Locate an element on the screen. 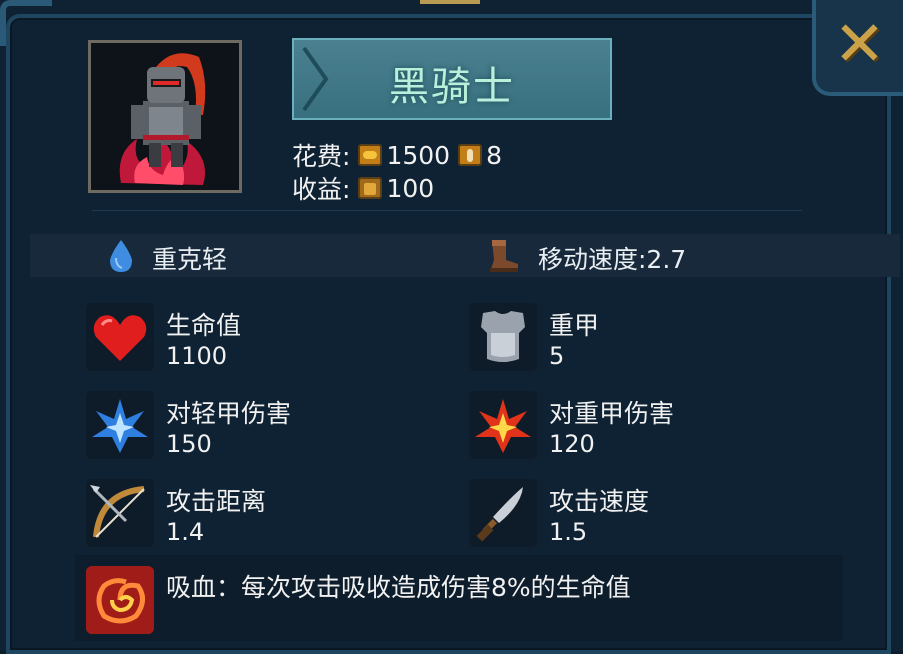 The height and width of the screenshot is (654, 903). stat-label: 攻击速度 is located at coordinates (599, 501).